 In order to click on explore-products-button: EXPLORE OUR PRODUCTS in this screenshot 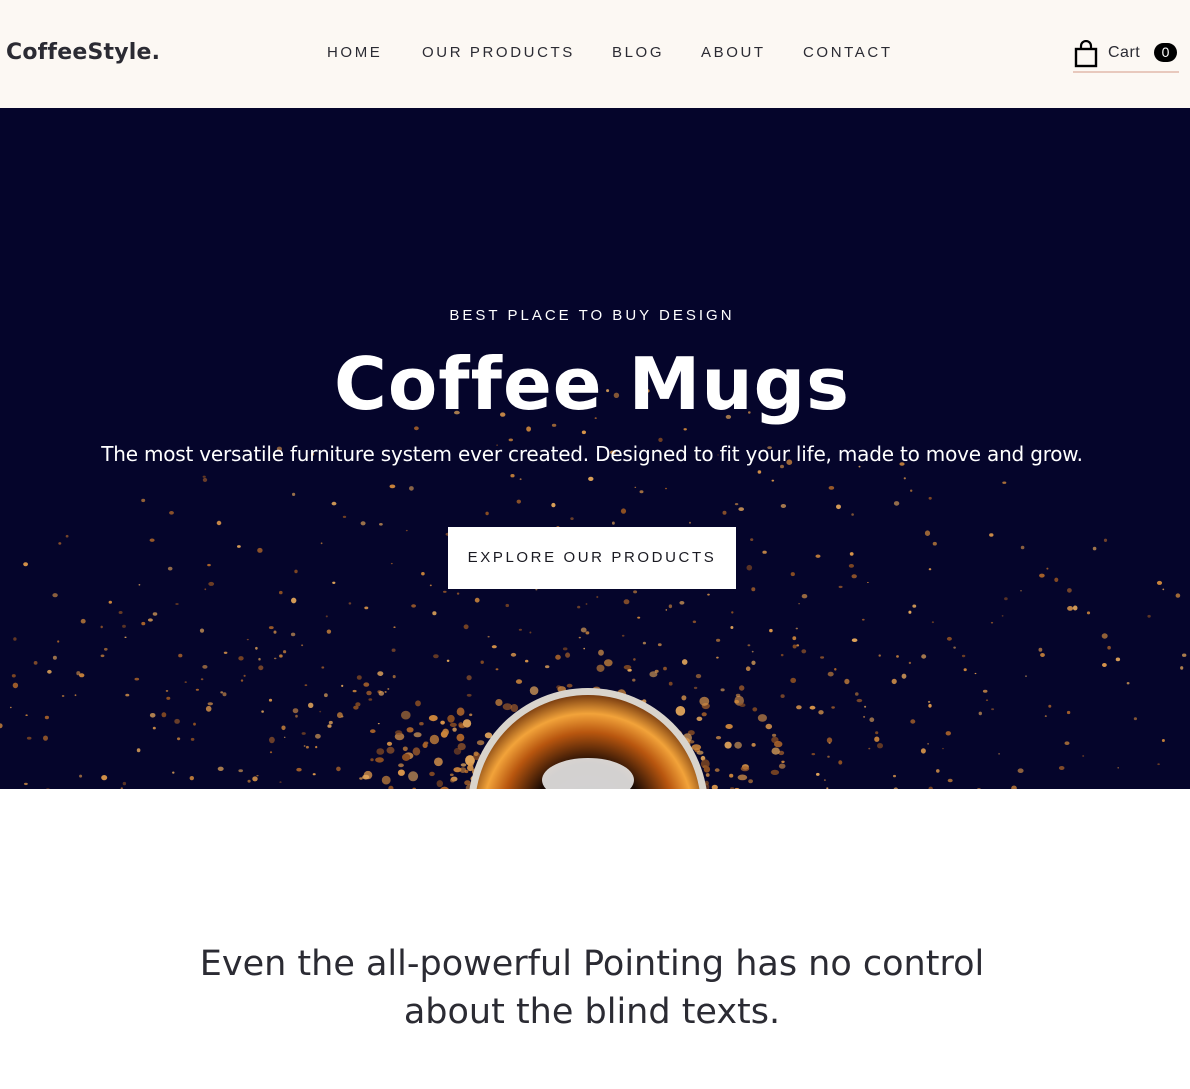, I will do `click(592, 558)`.